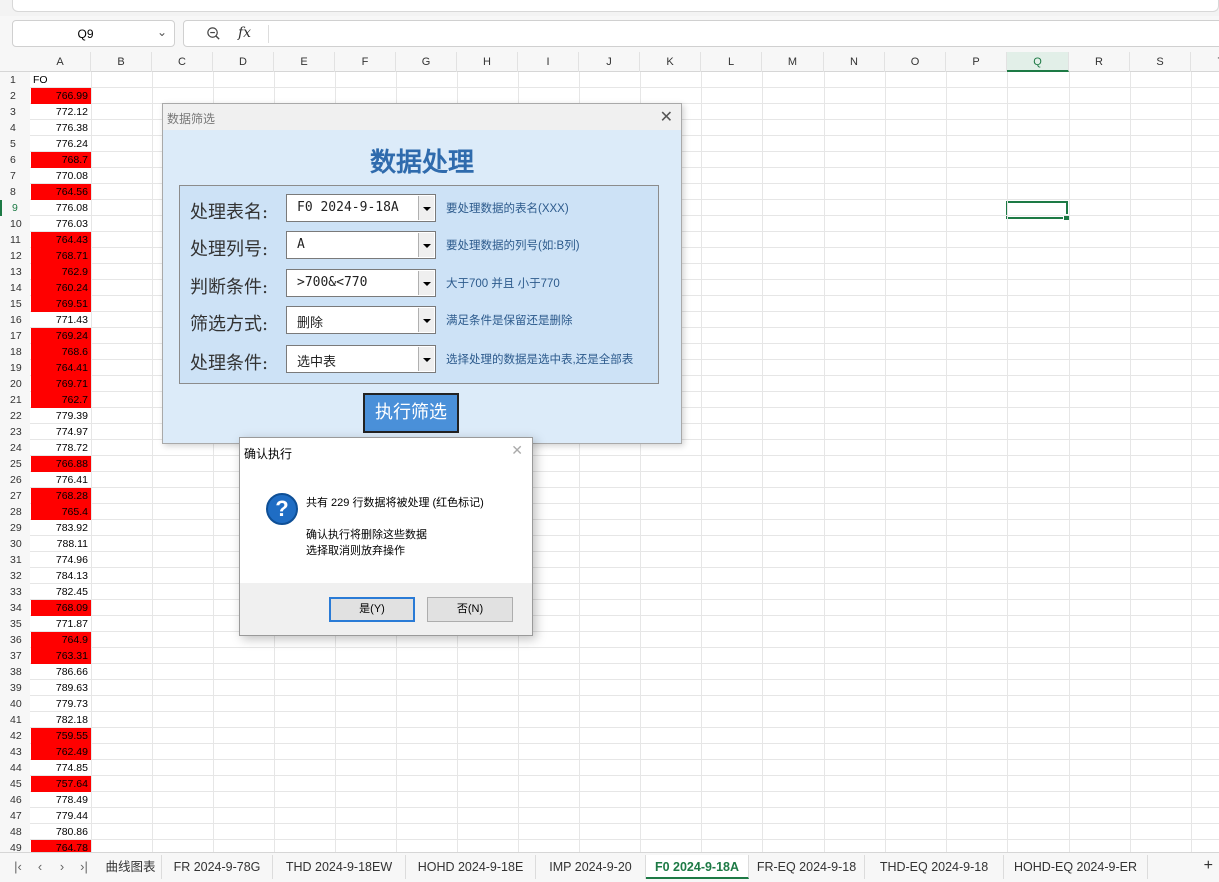 This screenshot has height=882, width=1219. Describe the element at coordinates (15, 688) in the screenshot. I see `row-header: 39` at that location.